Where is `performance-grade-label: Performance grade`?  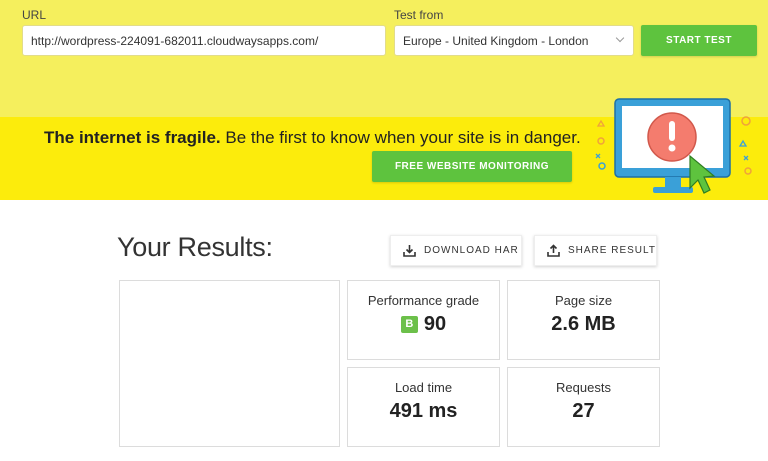
performance-grade-label: Performance grade is located at coordinates (423, 300).